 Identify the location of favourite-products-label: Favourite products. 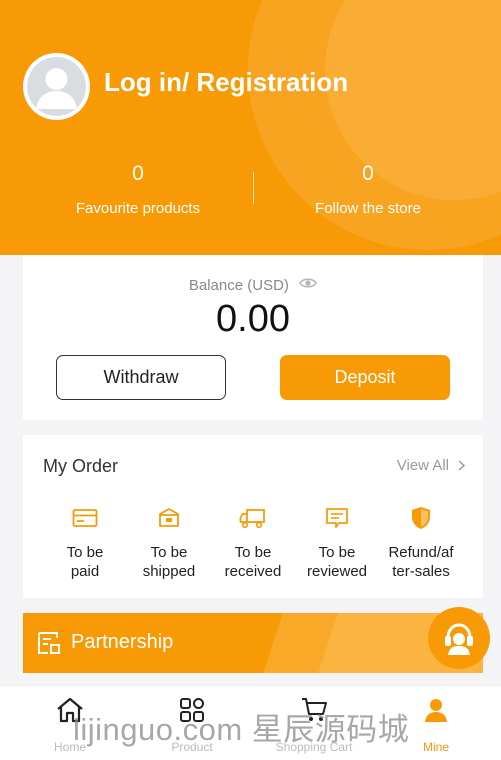
(138, 208).